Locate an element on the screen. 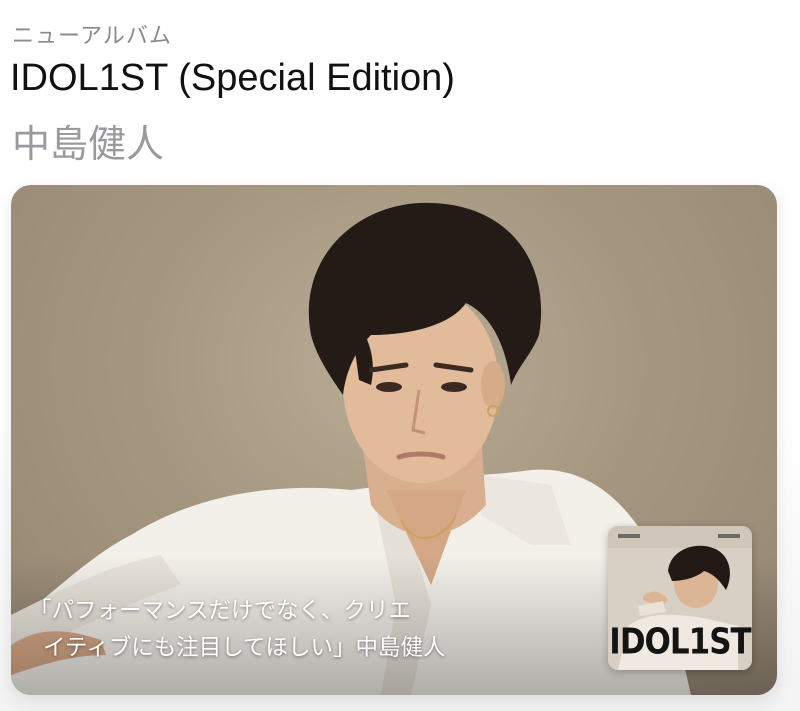  section-eyebrow: ニューアルバム is located at coordinates (92, 36).